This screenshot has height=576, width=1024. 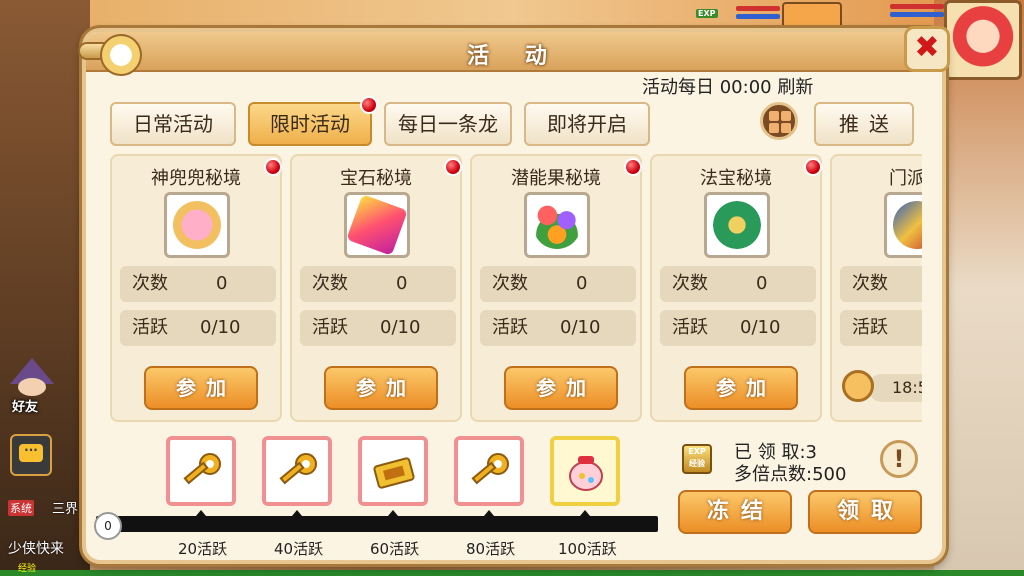 What do you see at coordinates (758, 8) in the screenshot?
I see `pet-hp-bar` at bounding box center [758, 8].